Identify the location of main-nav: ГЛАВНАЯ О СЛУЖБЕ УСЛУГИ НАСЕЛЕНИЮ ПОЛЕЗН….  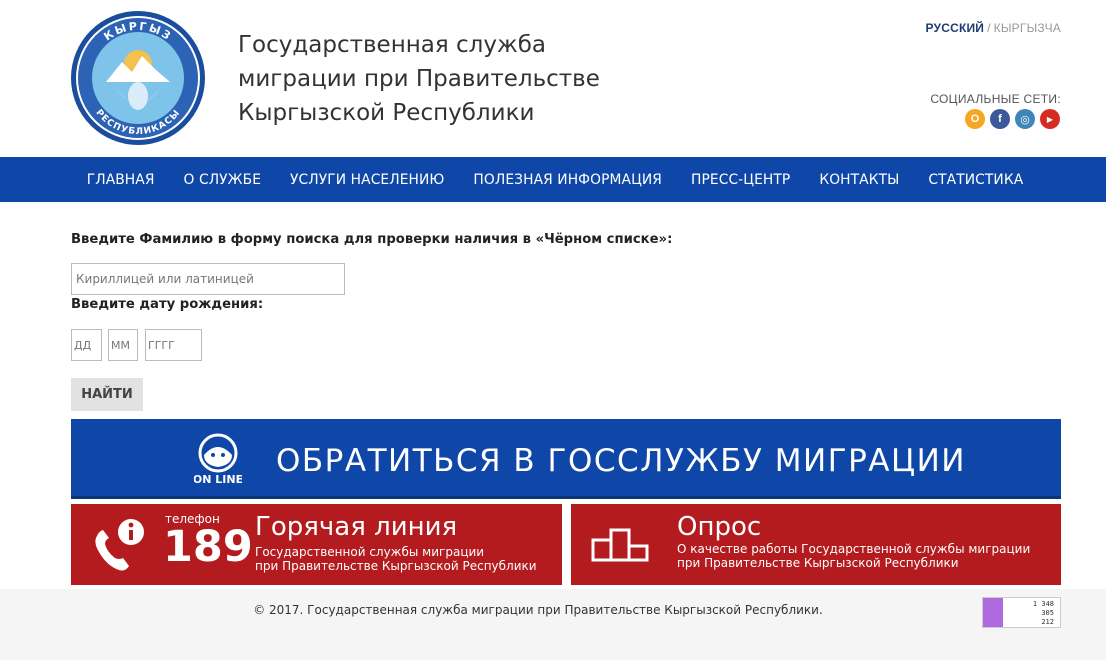
(553, 179).